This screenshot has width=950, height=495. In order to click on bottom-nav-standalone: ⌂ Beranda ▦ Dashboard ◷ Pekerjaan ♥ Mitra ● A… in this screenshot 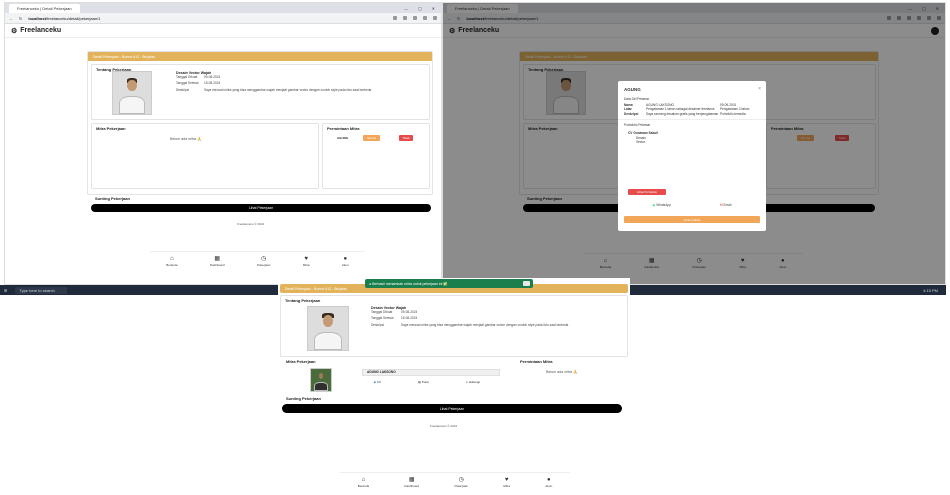, I will do `click(455, 482)`.